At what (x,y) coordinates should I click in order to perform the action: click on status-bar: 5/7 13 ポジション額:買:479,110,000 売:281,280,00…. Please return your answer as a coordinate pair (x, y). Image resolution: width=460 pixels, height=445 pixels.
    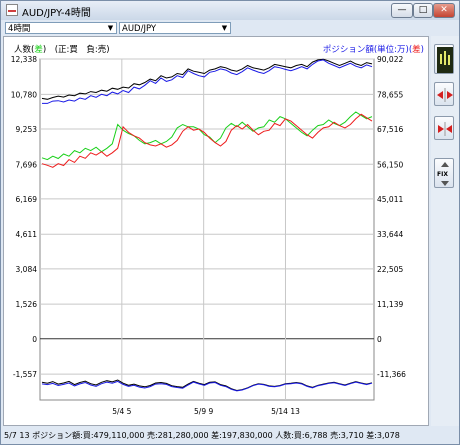
    Looking at the image, I should click on (230, 436).